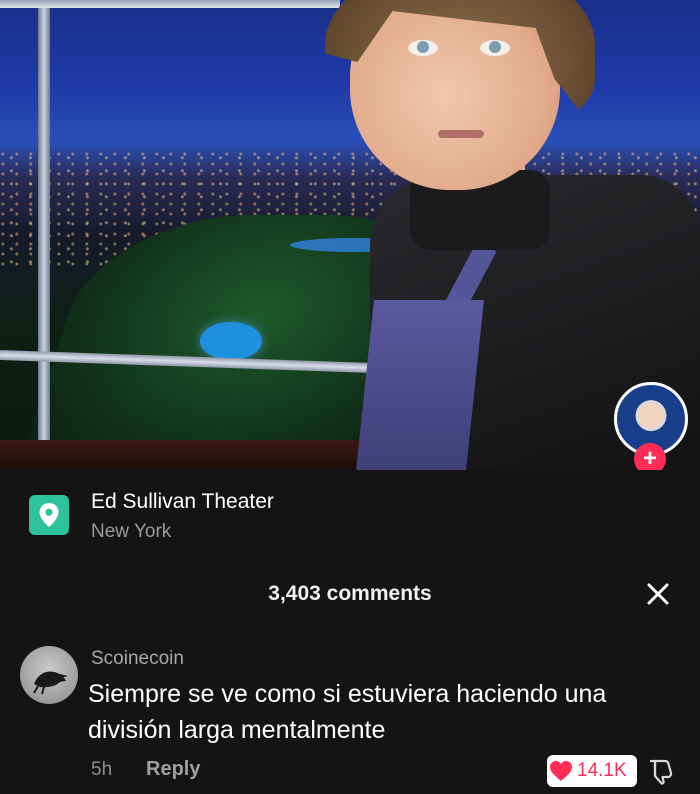 This screenshot has width=700, height=794. I want to click on follow-button: +, so click(650, 456).